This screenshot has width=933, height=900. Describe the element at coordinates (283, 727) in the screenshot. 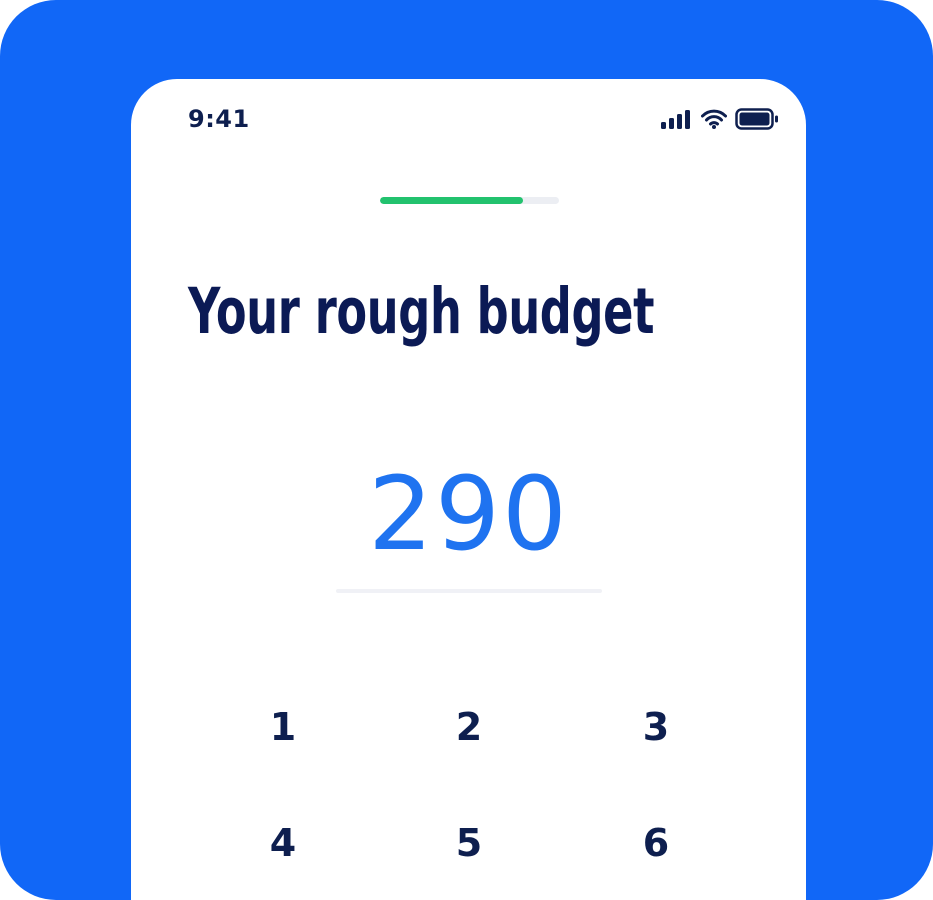

I see `keypad-key-1: 1` at that location.